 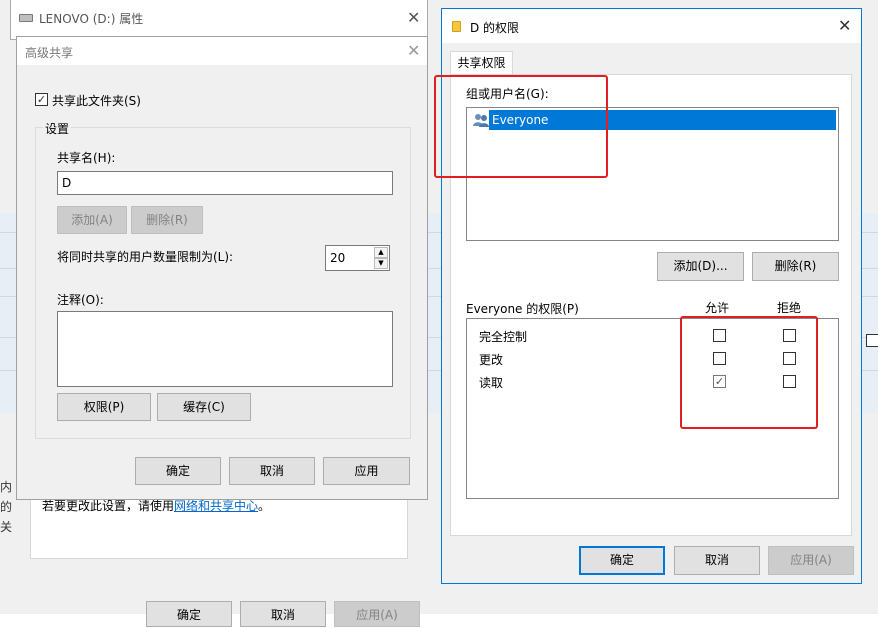 What do you see at coordinates (41, 99) in the screenshot?
I see `share-folder-checkbox: ✓` at bounding box center [41, 99].